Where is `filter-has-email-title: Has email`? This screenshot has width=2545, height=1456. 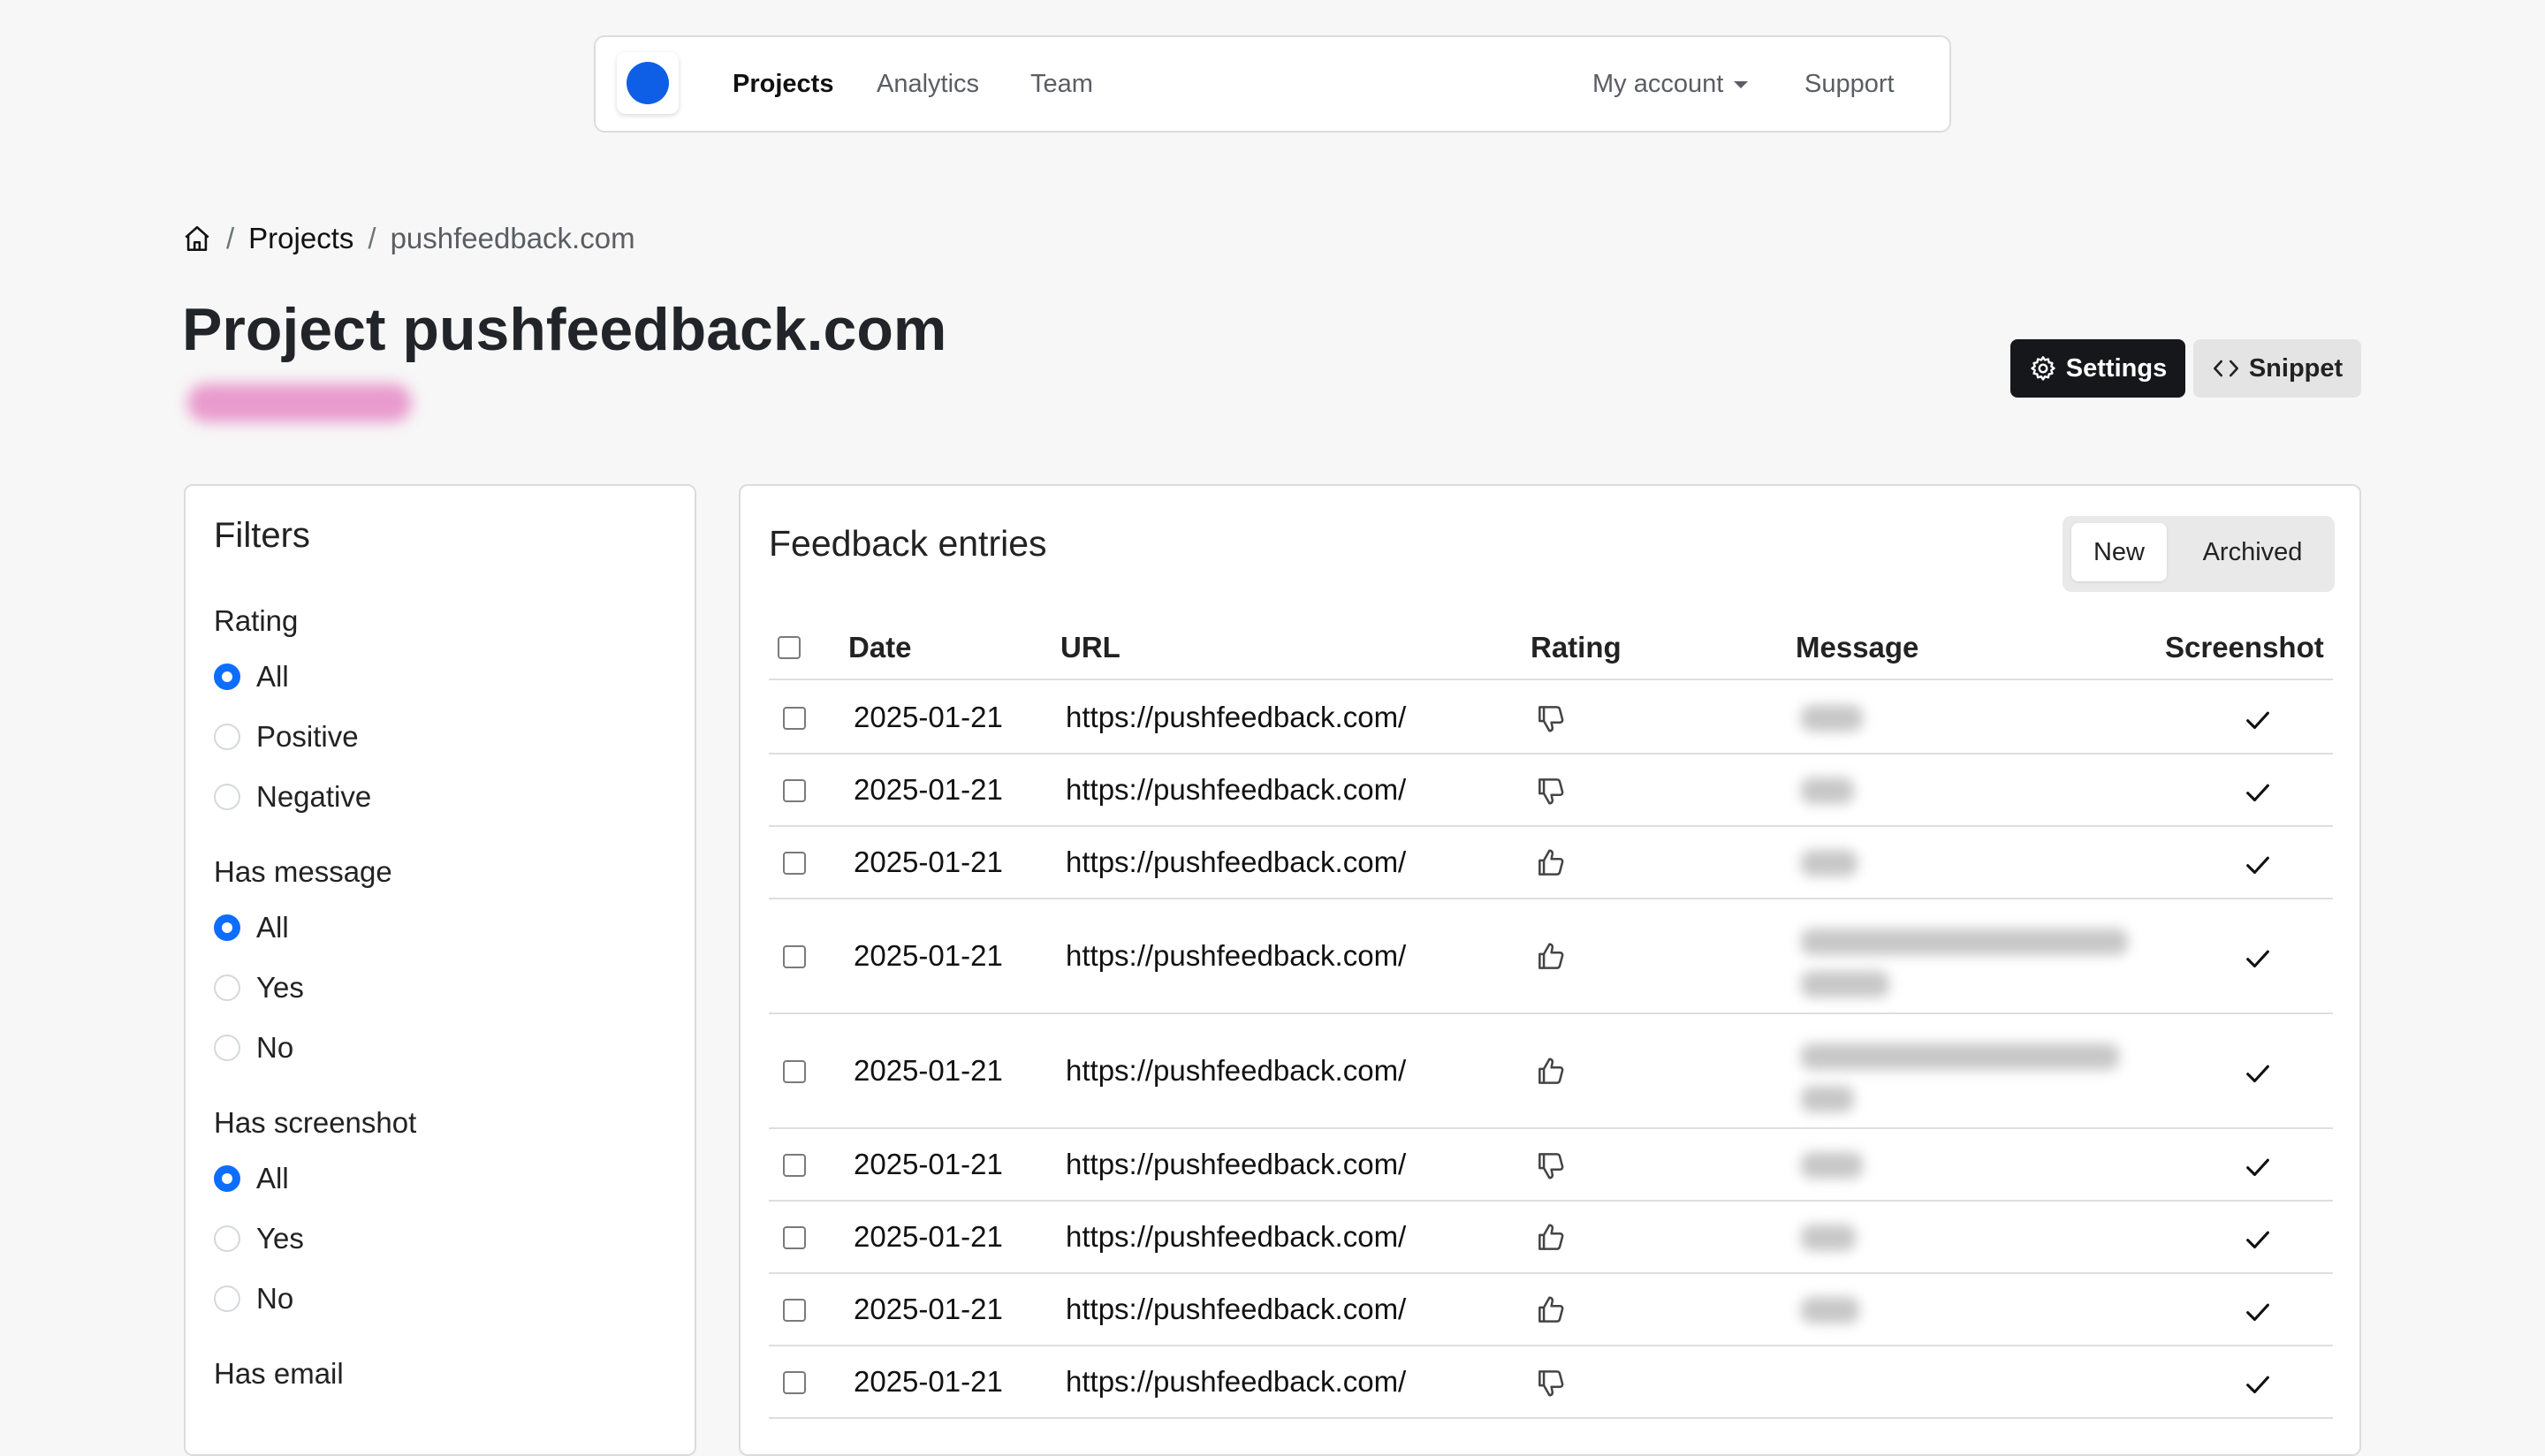 filter-has-email-title: Has email is located at coordinates (279, 1374).